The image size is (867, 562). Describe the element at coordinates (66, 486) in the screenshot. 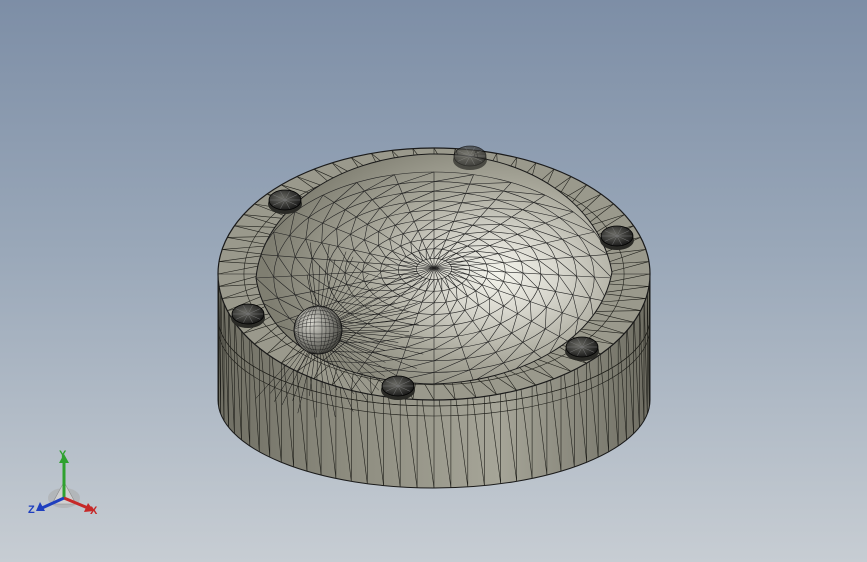

I see `view-triad: Y X Z` at that location.